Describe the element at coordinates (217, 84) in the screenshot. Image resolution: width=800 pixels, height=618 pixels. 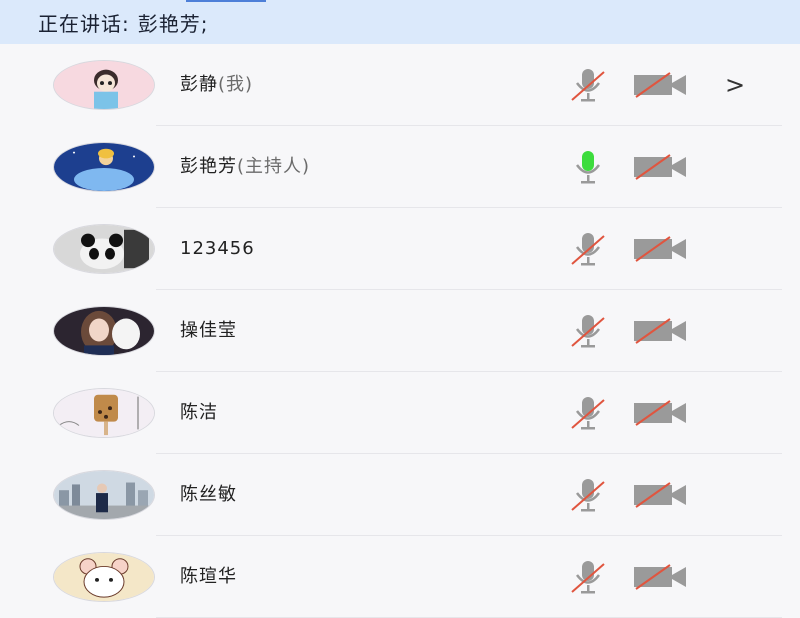
I see `participant-name: 彭静(我)` at that location.